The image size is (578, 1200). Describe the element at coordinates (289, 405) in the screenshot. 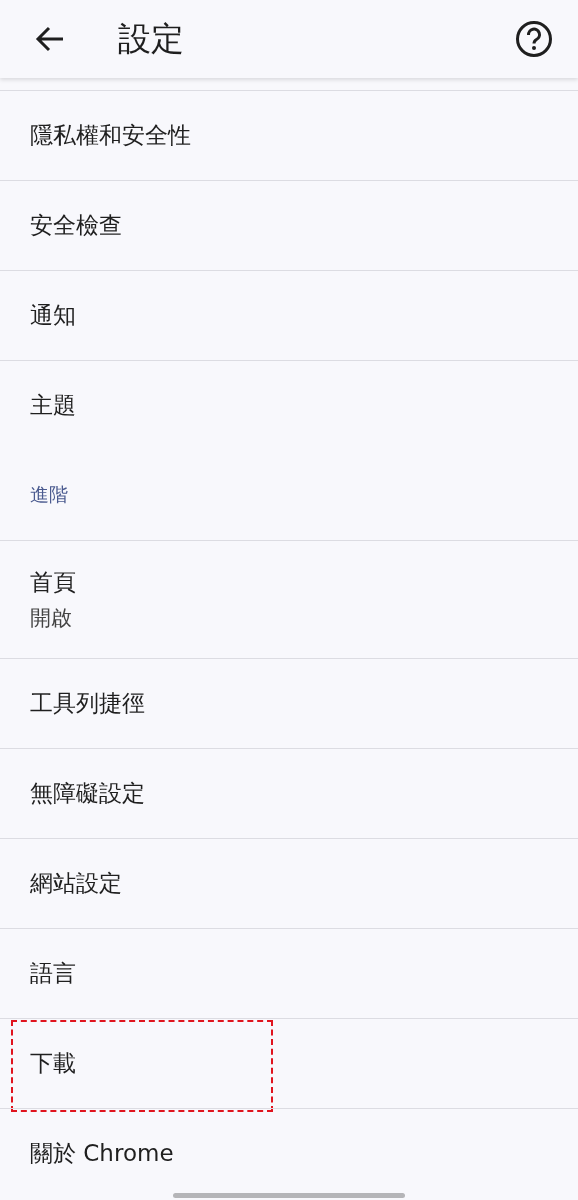

I see `settings-item: 主題` at that location.